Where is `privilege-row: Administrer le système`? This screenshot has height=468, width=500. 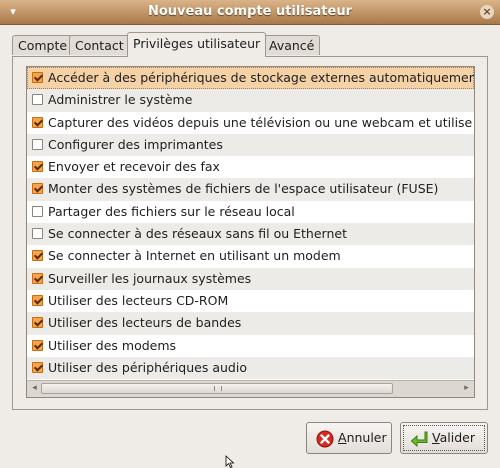 privilege-row: Administrer le système is located at coordinates (250, 100).